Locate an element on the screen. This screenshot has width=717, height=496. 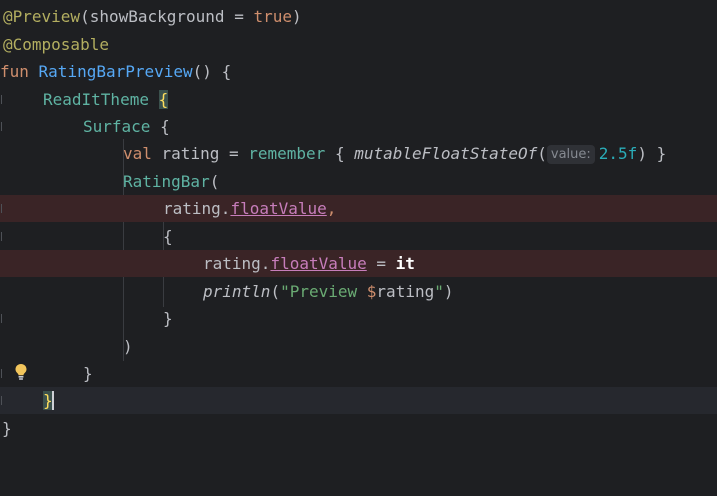
punctuation: () { is located at coordinates (212, 71).